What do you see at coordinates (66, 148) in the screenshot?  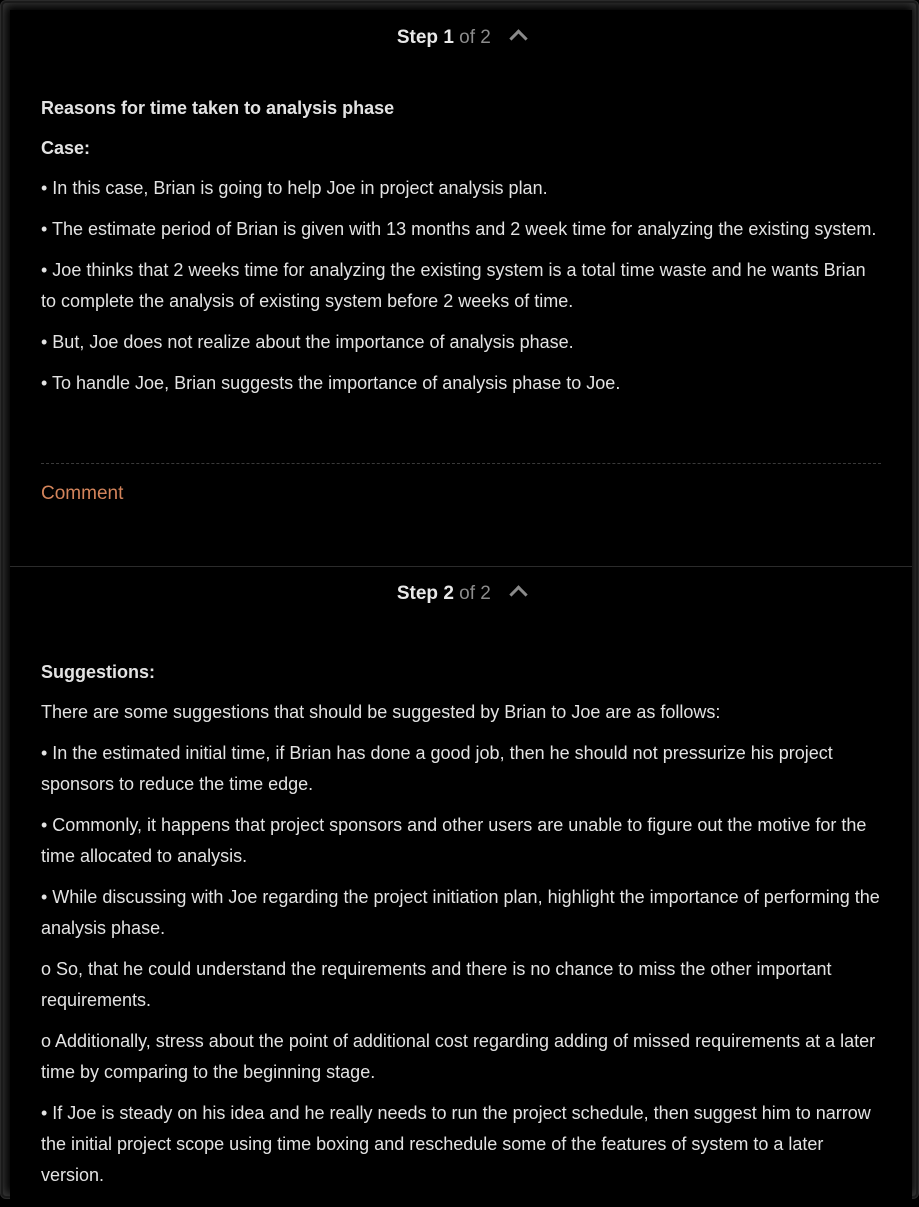 I see `case-label: Case:` at bounding box center [66, 148].